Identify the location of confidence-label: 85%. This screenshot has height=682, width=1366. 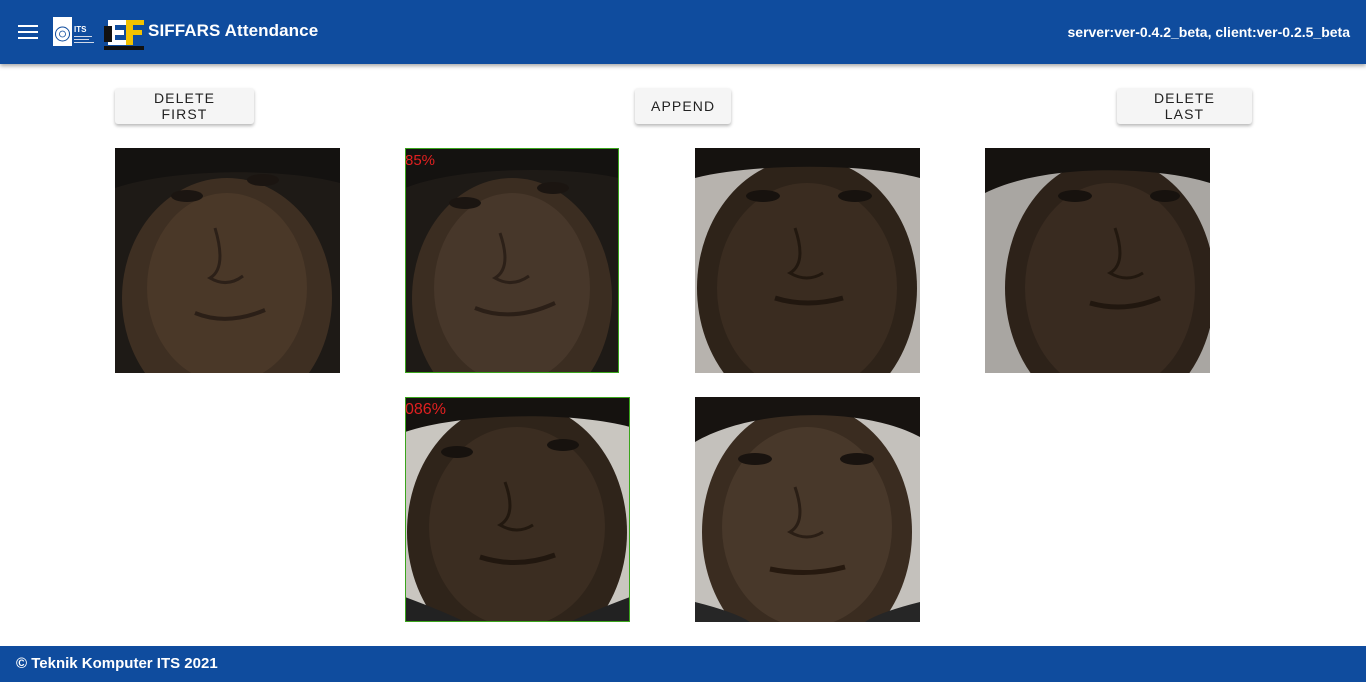
(420, 160).